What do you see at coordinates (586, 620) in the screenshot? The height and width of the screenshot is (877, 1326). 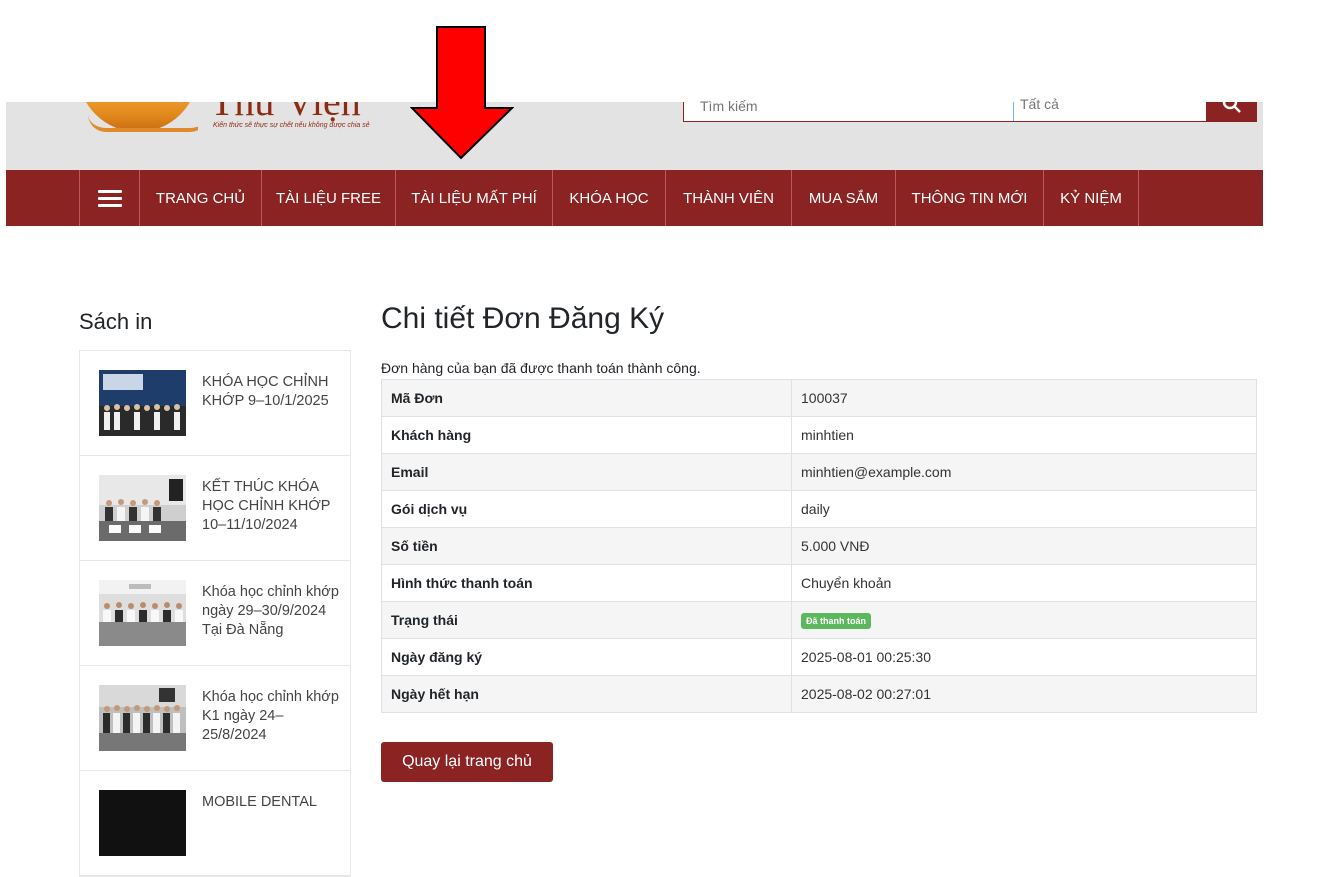 I see `row-key: Trạng thái` at bounding box center [586, 620].